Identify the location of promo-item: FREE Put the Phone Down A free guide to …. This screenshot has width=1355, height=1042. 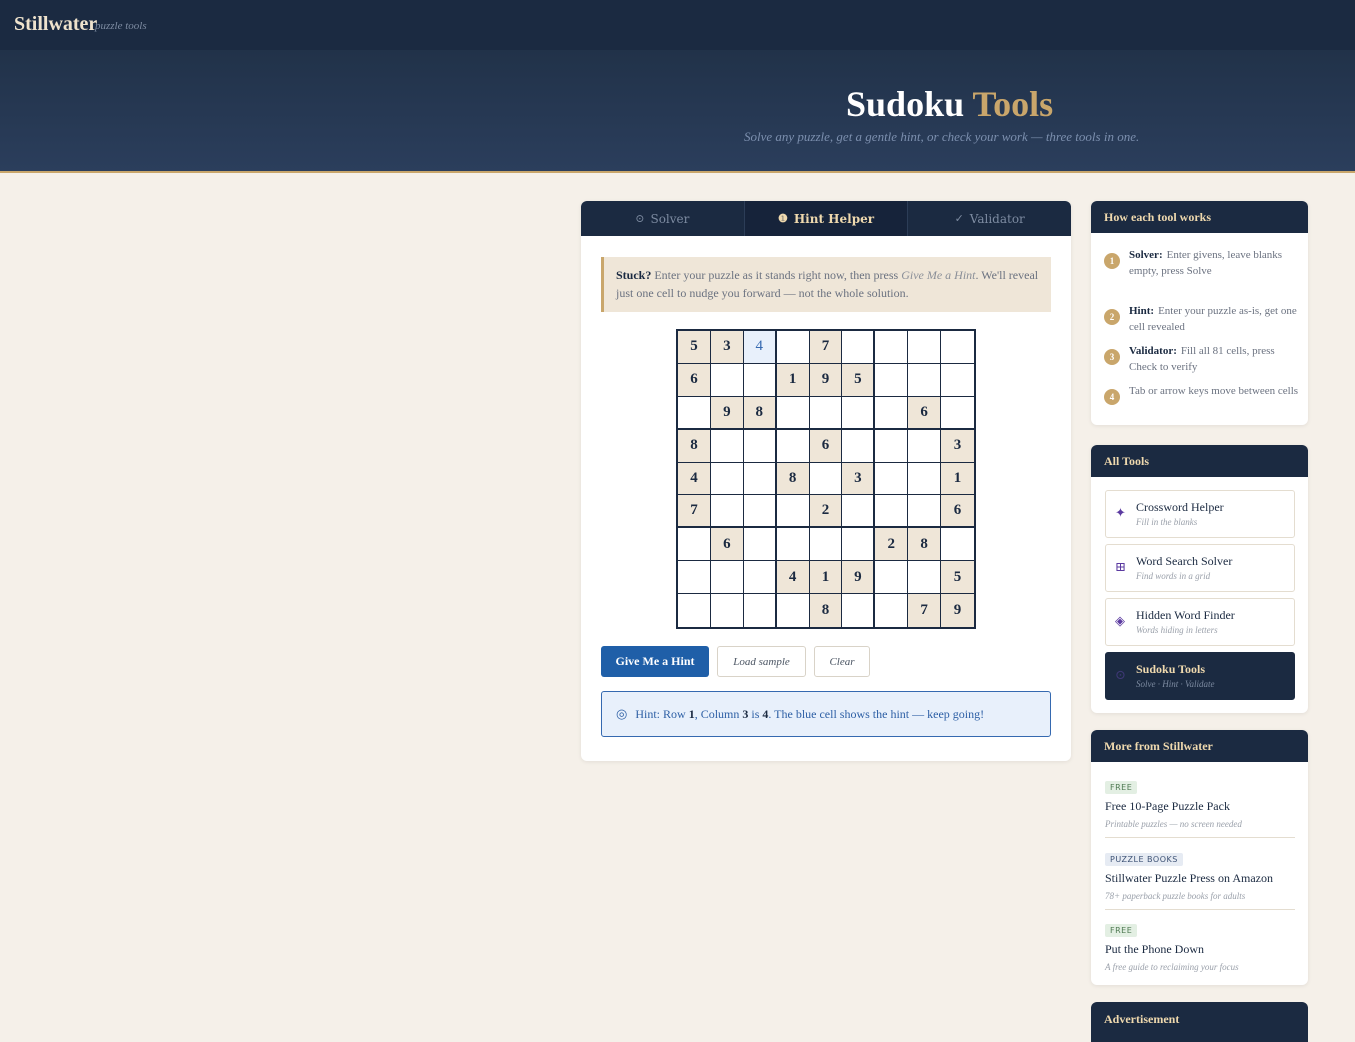
(1200, 945).